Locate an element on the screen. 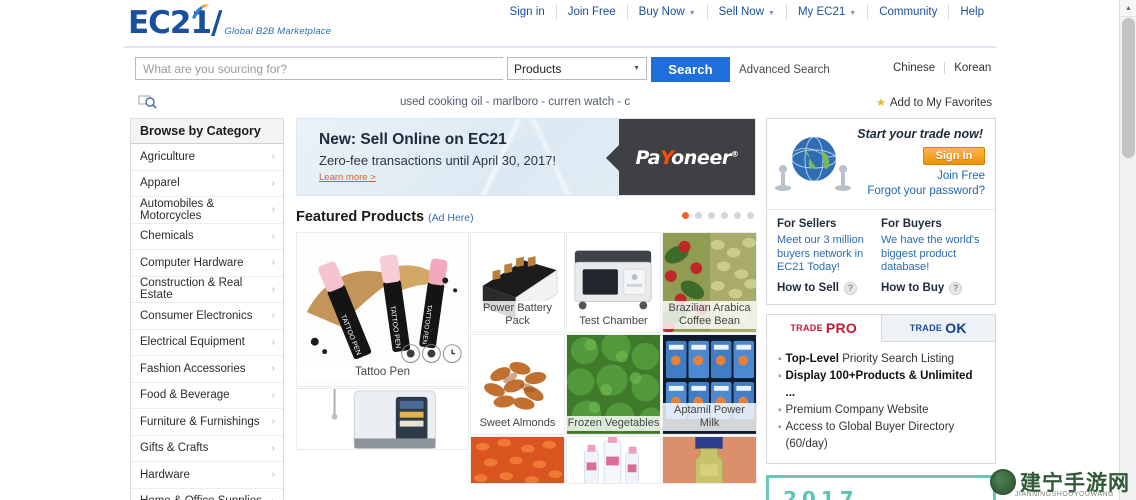 This screenshot has width=1136, height=500. sidebar-item-label: Furniture & Furnishings is located at coordinates (200, 421).